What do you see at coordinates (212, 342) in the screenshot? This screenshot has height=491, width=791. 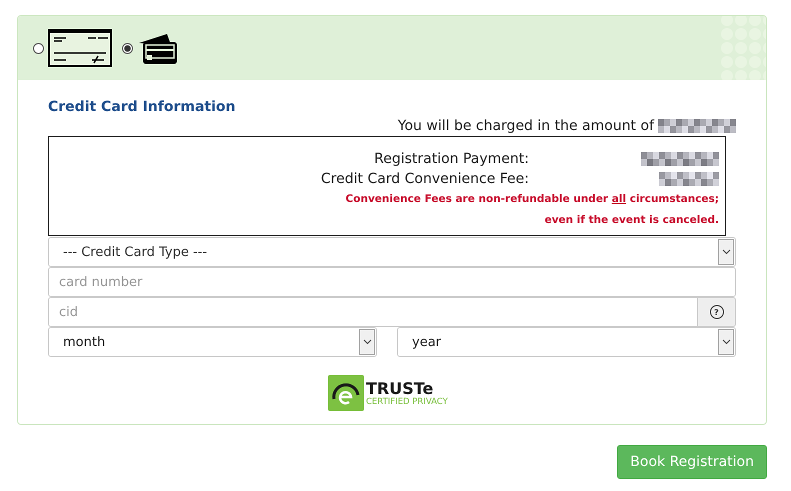 I see `month-select: month` at bounding box center [212, 342].